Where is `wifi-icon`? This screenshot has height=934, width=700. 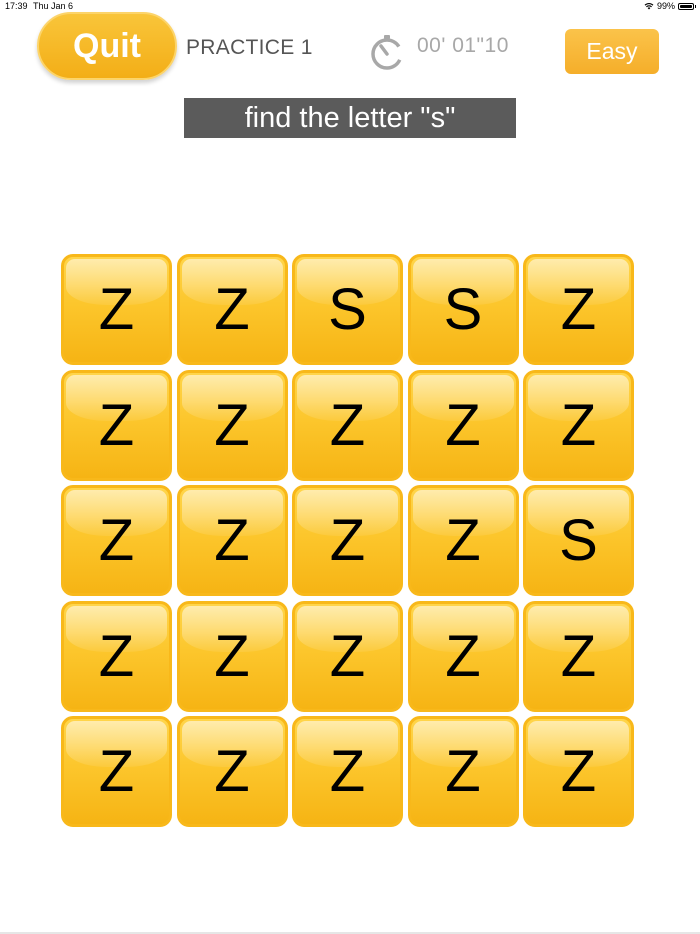 wifi-icon is located at coordinates (649, 6).